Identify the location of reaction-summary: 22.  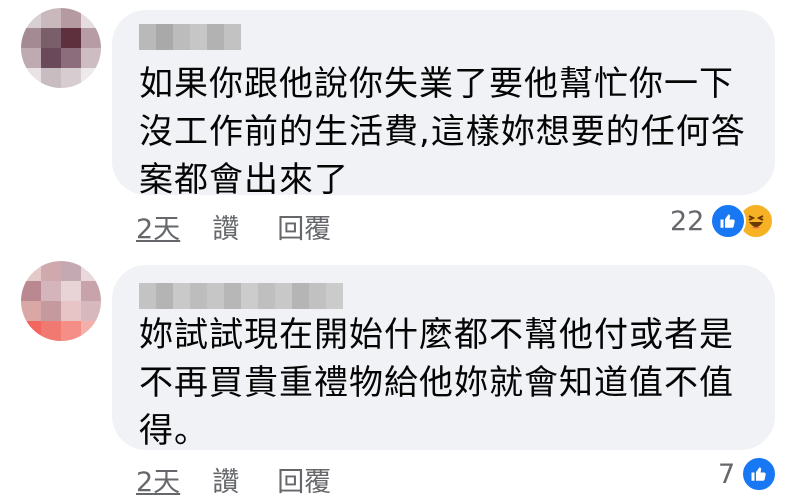
(722, 221).